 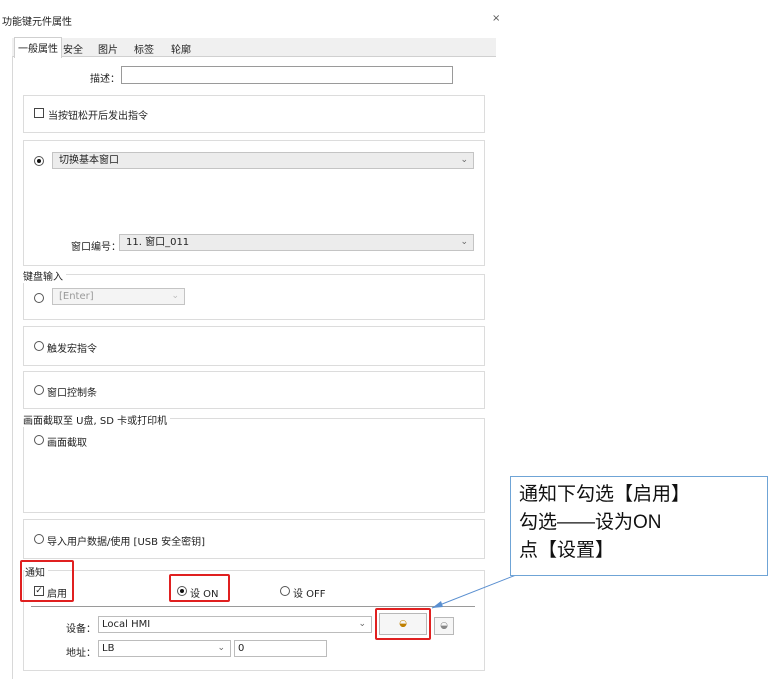 What do you see at coordinates (605, 494) in the screenshot?
I see `callout-line-1: 通知下勾选【启用】` at bounding box center [605, 494].